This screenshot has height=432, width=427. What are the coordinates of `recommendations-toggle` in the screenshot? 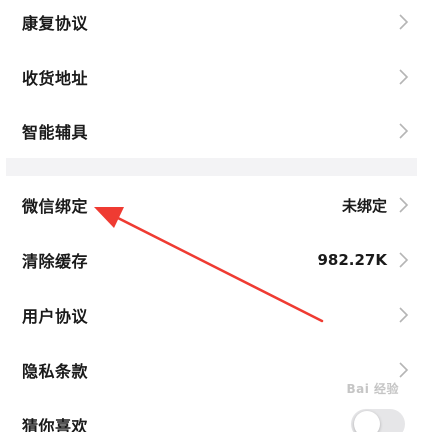 It's located at (378, 420).